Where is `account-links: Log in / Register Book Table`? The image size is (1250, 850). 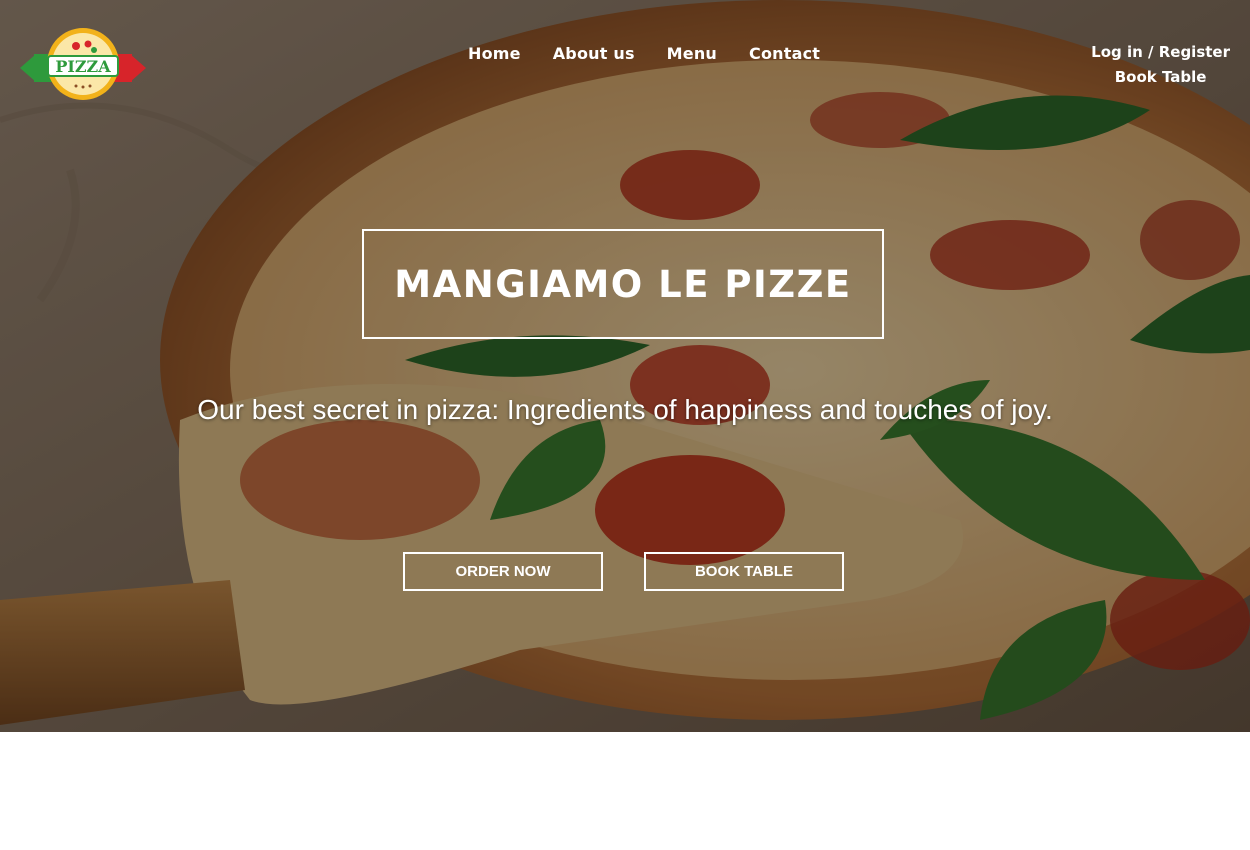
account-links: Log in / Register Book Table is located at coordinates (1160, 65).